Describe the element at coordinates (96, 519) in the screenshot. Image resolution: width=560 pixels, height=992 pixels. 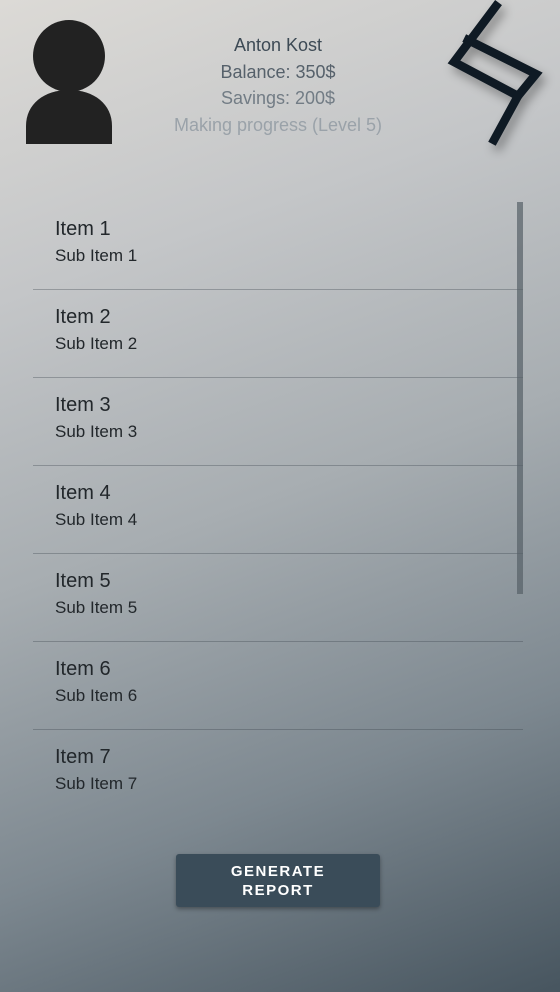
I see `list-item-subtitle: Sub Item 4` at that location.